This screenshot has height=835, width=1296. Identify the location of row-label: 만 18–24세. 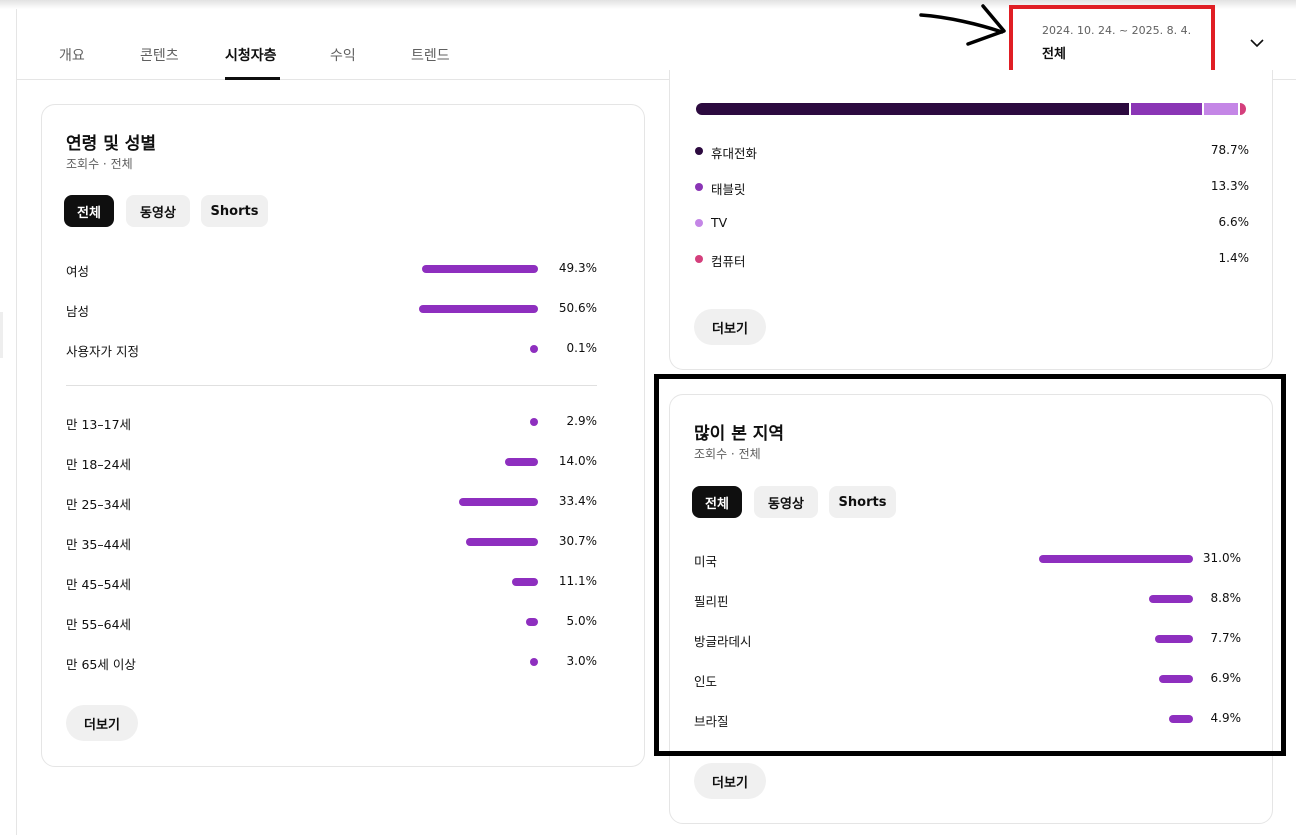
(99, 464).